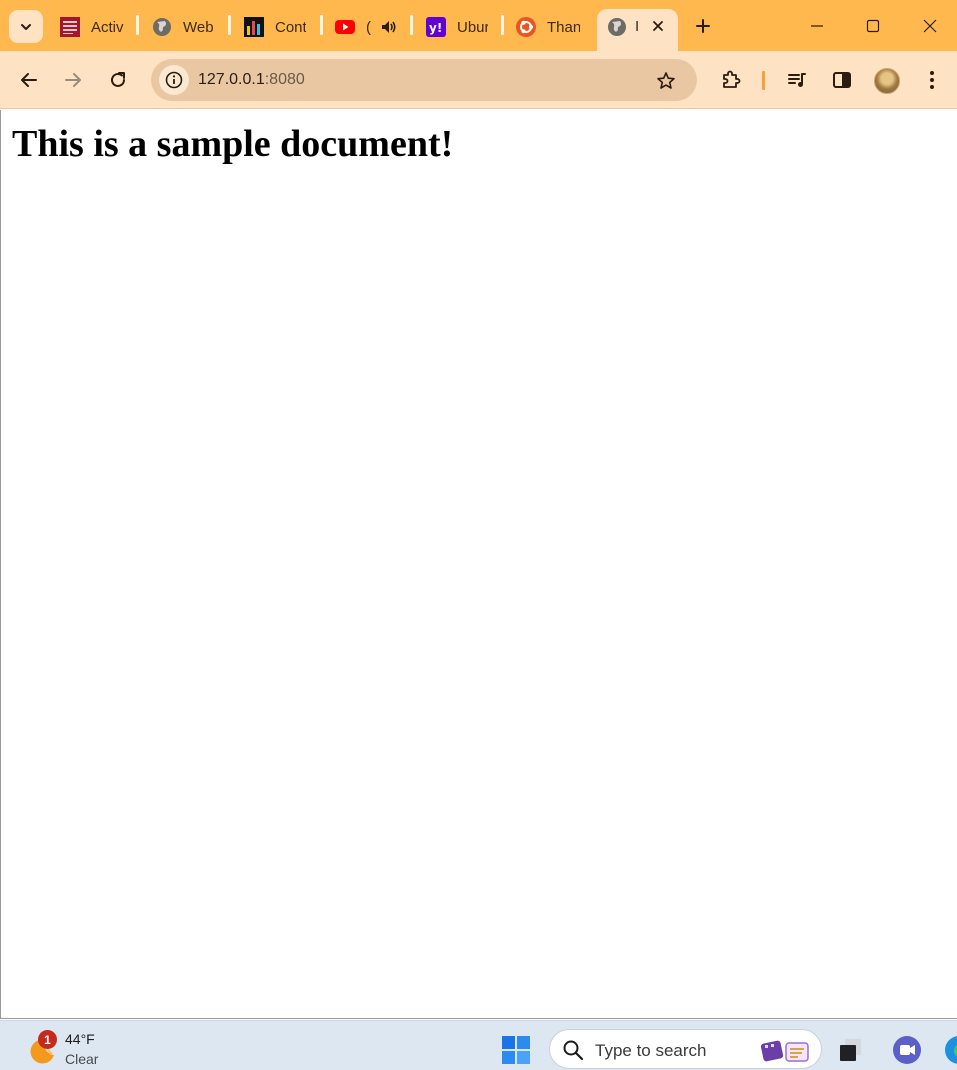 This screenshot has width=957, height=1070. I want to click on puzzle-icon, so click(732, 79).